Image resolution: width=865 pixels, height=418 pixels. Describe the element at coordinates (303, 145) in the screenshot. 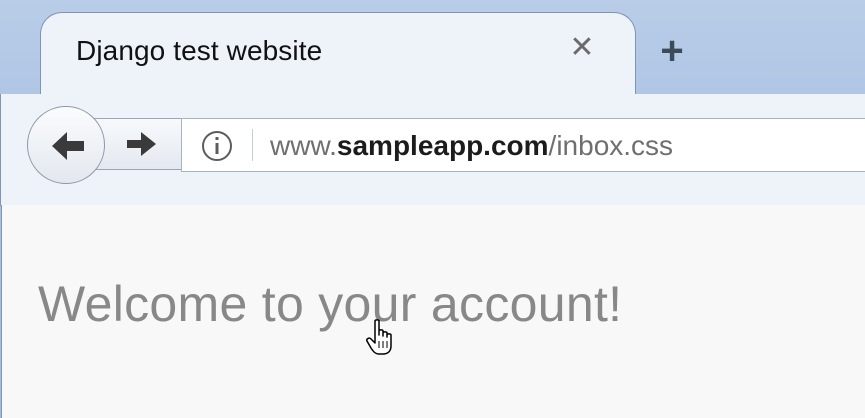

I see `url-prefix: www.` at that location.